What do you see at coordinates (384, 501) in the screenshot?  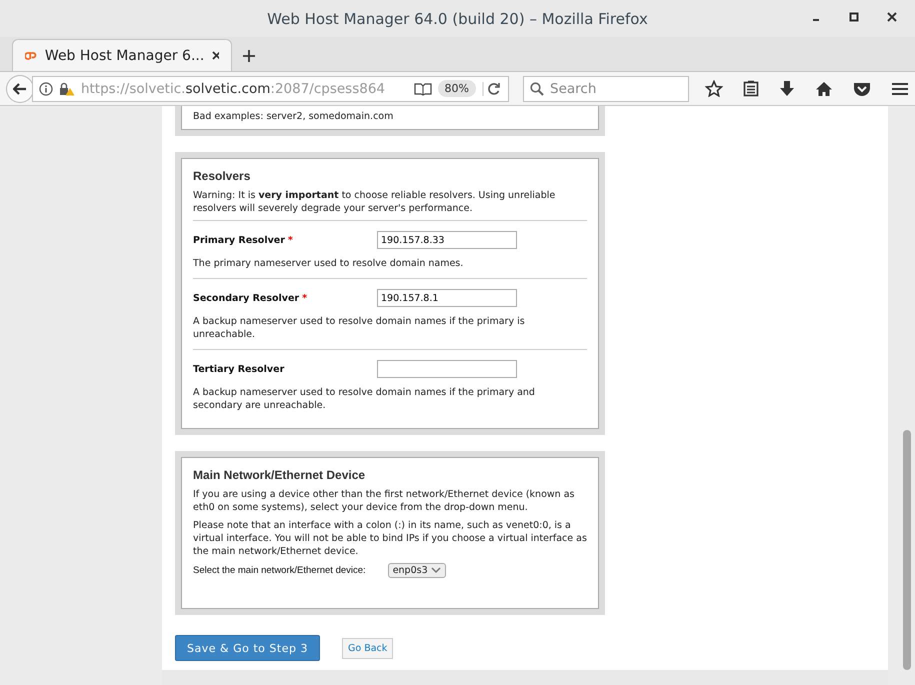 I see `description-text: If you are using a device other than the first network/Ethernet device (known as eth0 on some systems), select your device from the drop-down menu.` at bounding box center [384, 501].